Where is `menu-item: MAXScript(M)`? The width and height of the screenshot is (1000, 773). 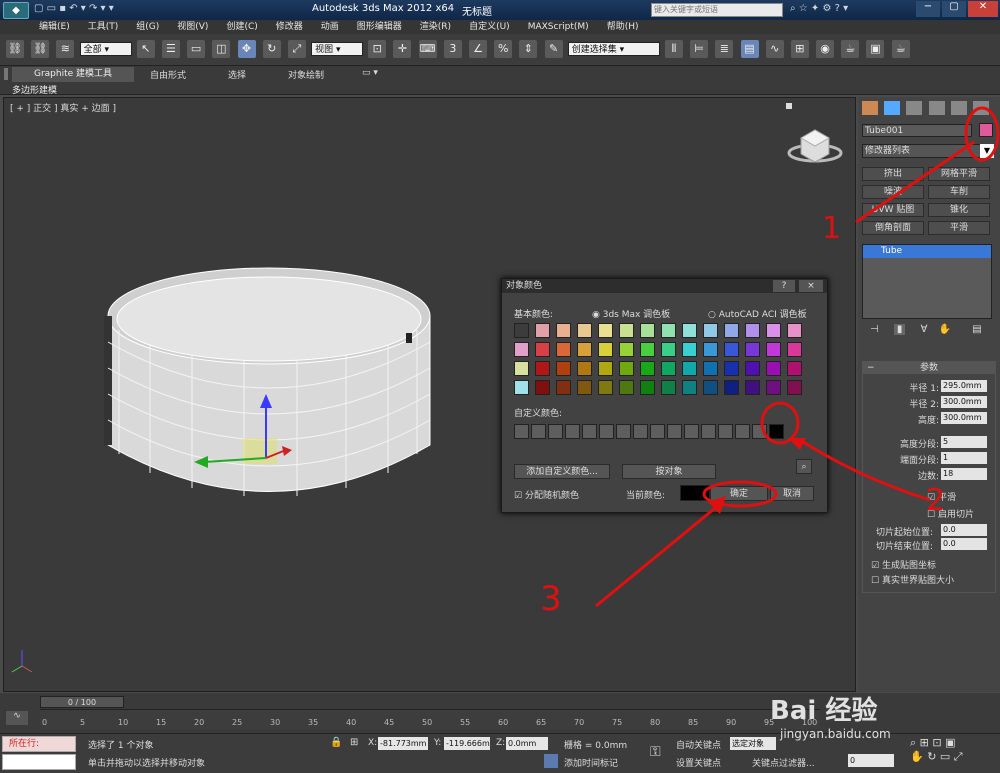
menu-item: MAXScript(M) is located at coordinates (558, 27).